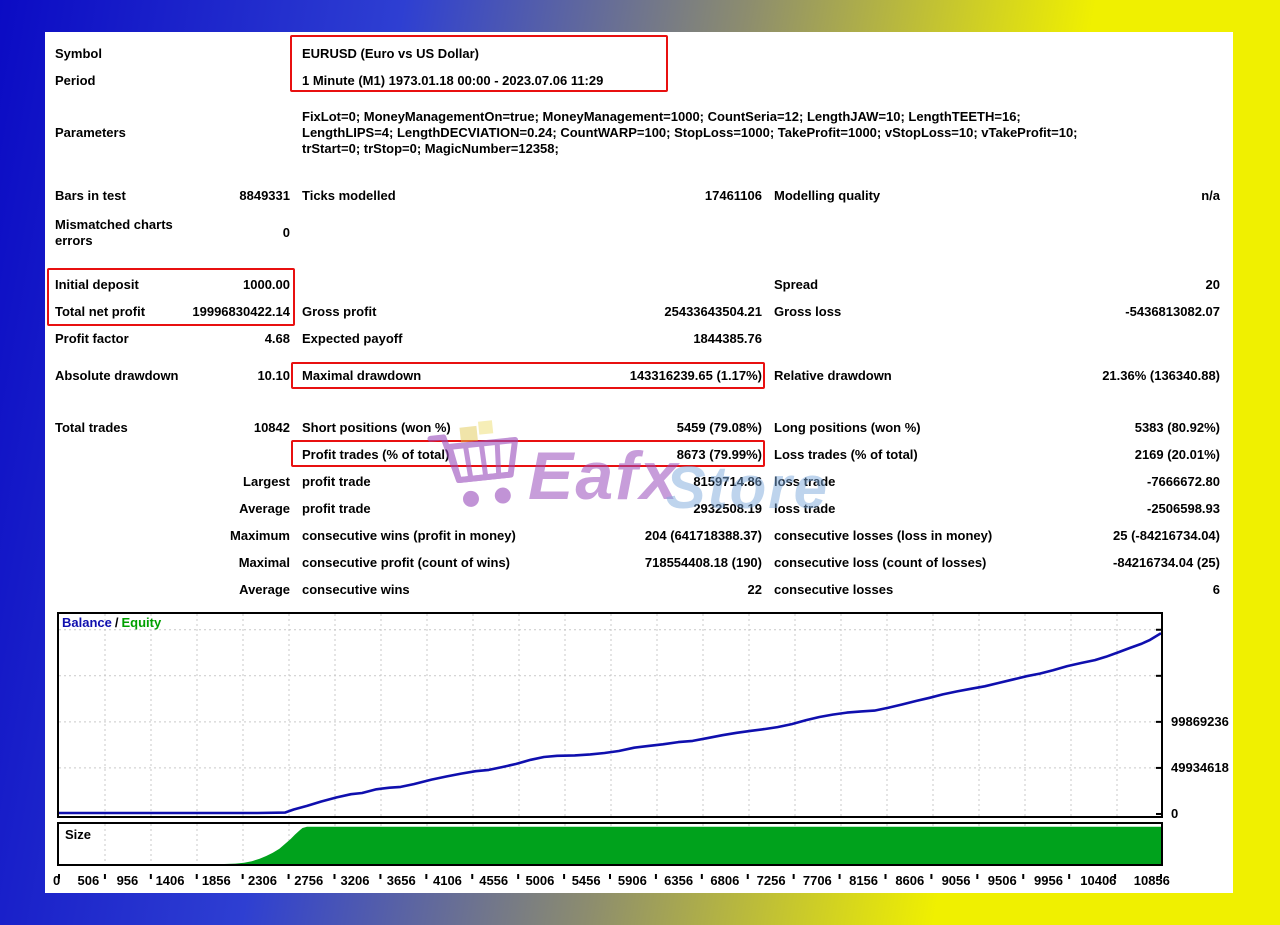 This screenshot has width=1280, height=925. What do you see at coordinates (309, 880) in the screenshot?
I see `x-axis-label: 2756` at bounding box center [309, 880].